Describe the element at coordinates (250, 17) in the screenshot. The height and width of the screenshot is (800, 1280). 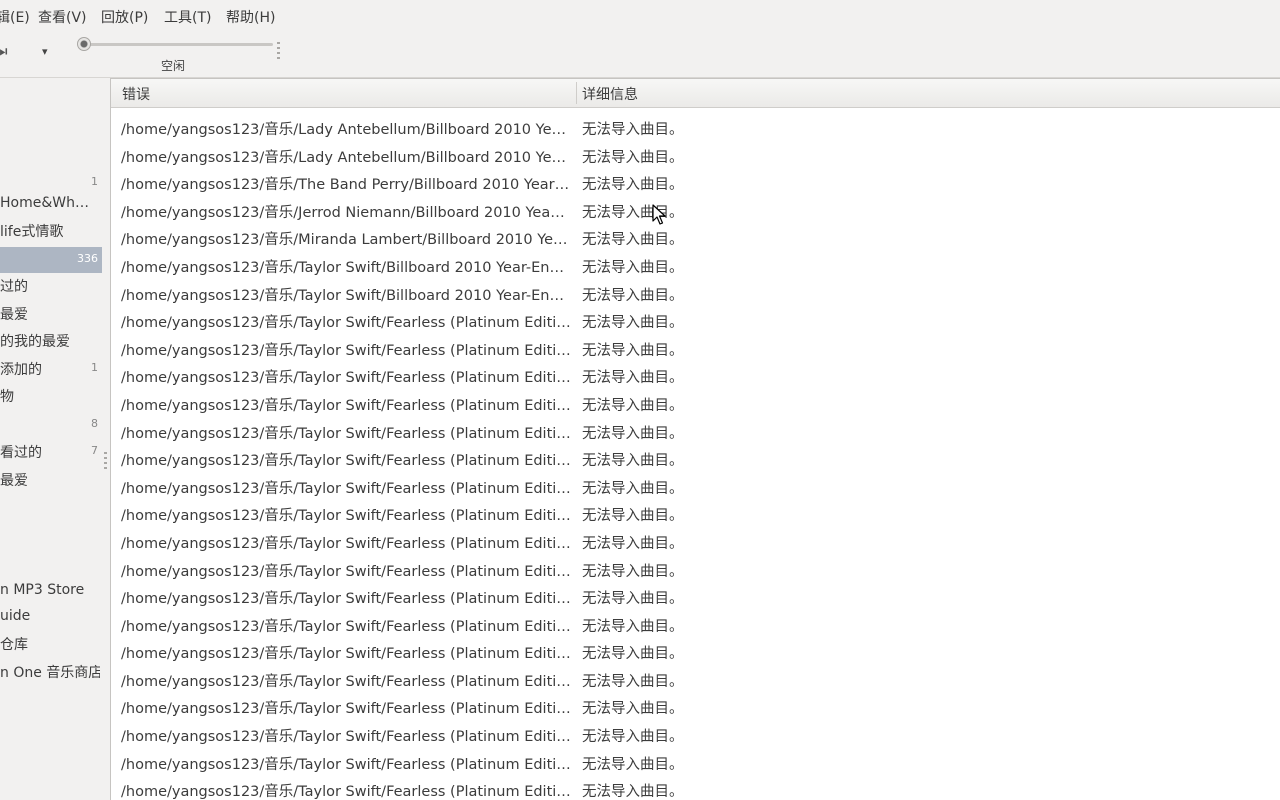
I see `menu-help: 帮助(H)` at that location.